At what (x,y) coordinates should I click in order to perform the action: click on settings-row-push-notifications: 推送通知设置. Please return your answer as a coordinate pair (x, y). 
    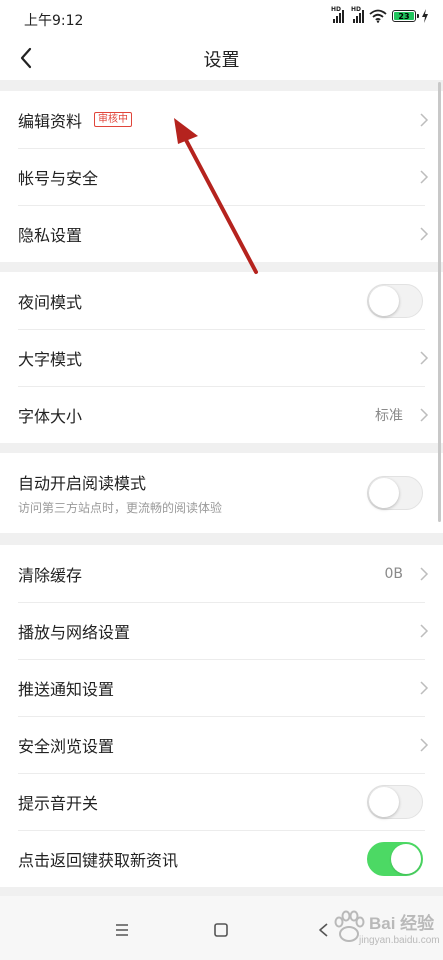
    Looking at the image, I should click on (221, 687).